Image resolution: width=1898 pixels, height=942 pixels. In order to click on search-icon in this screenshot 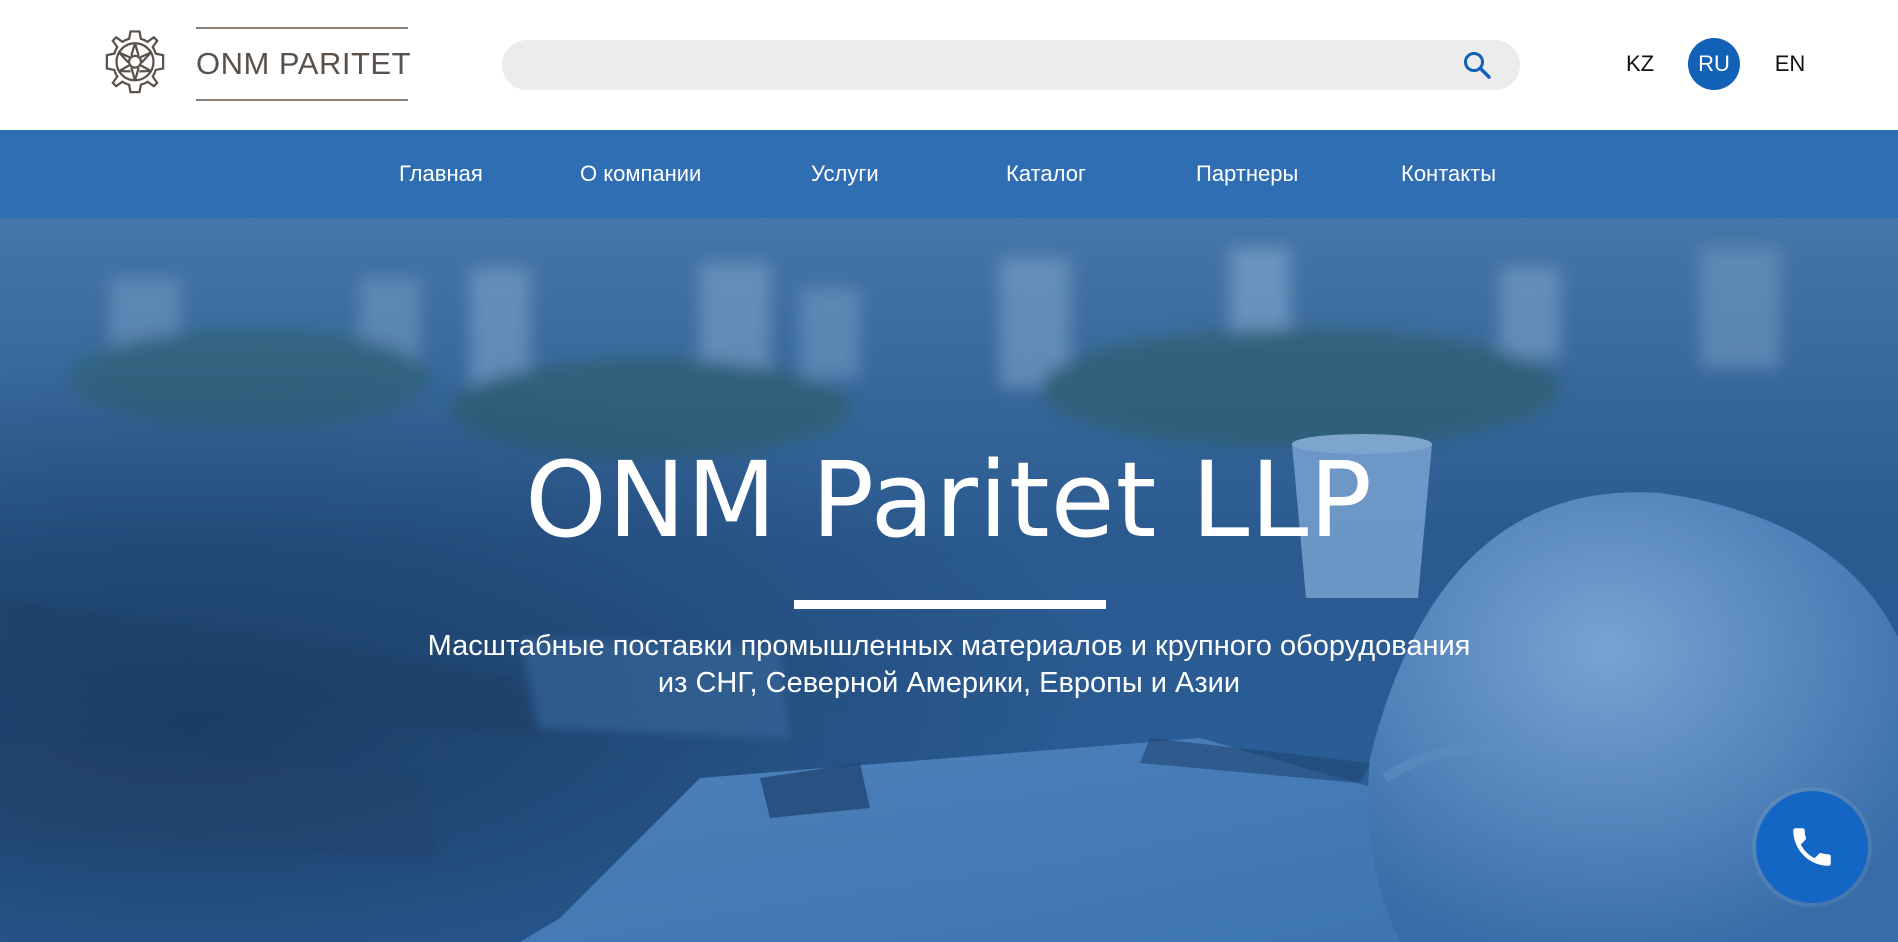, I will do `click(1477, 65)`.